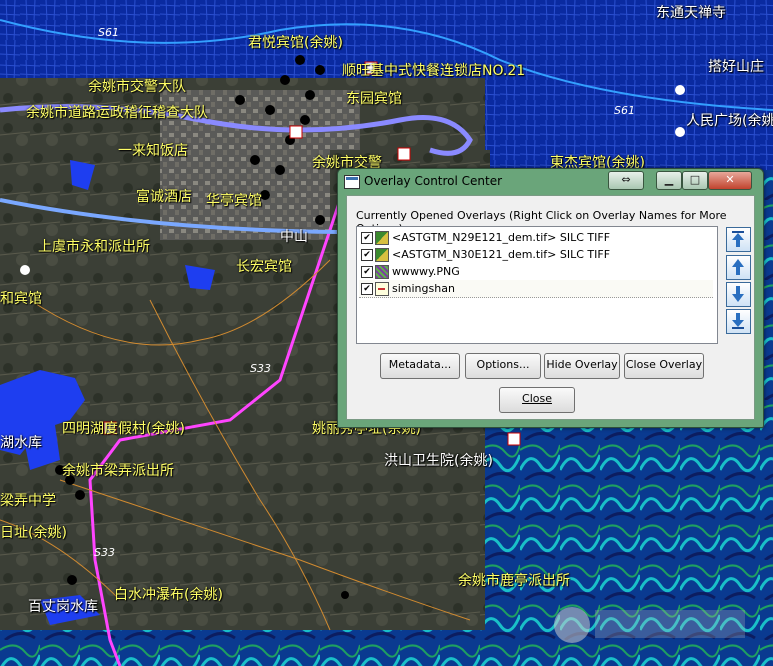 This screenshot has width=773, height=666. What do you see at coordinates (374, 99) in the screenshot?
I see `map-label-dongyuan-hotel: 东园宾馆` at bounding box center [374, 99].